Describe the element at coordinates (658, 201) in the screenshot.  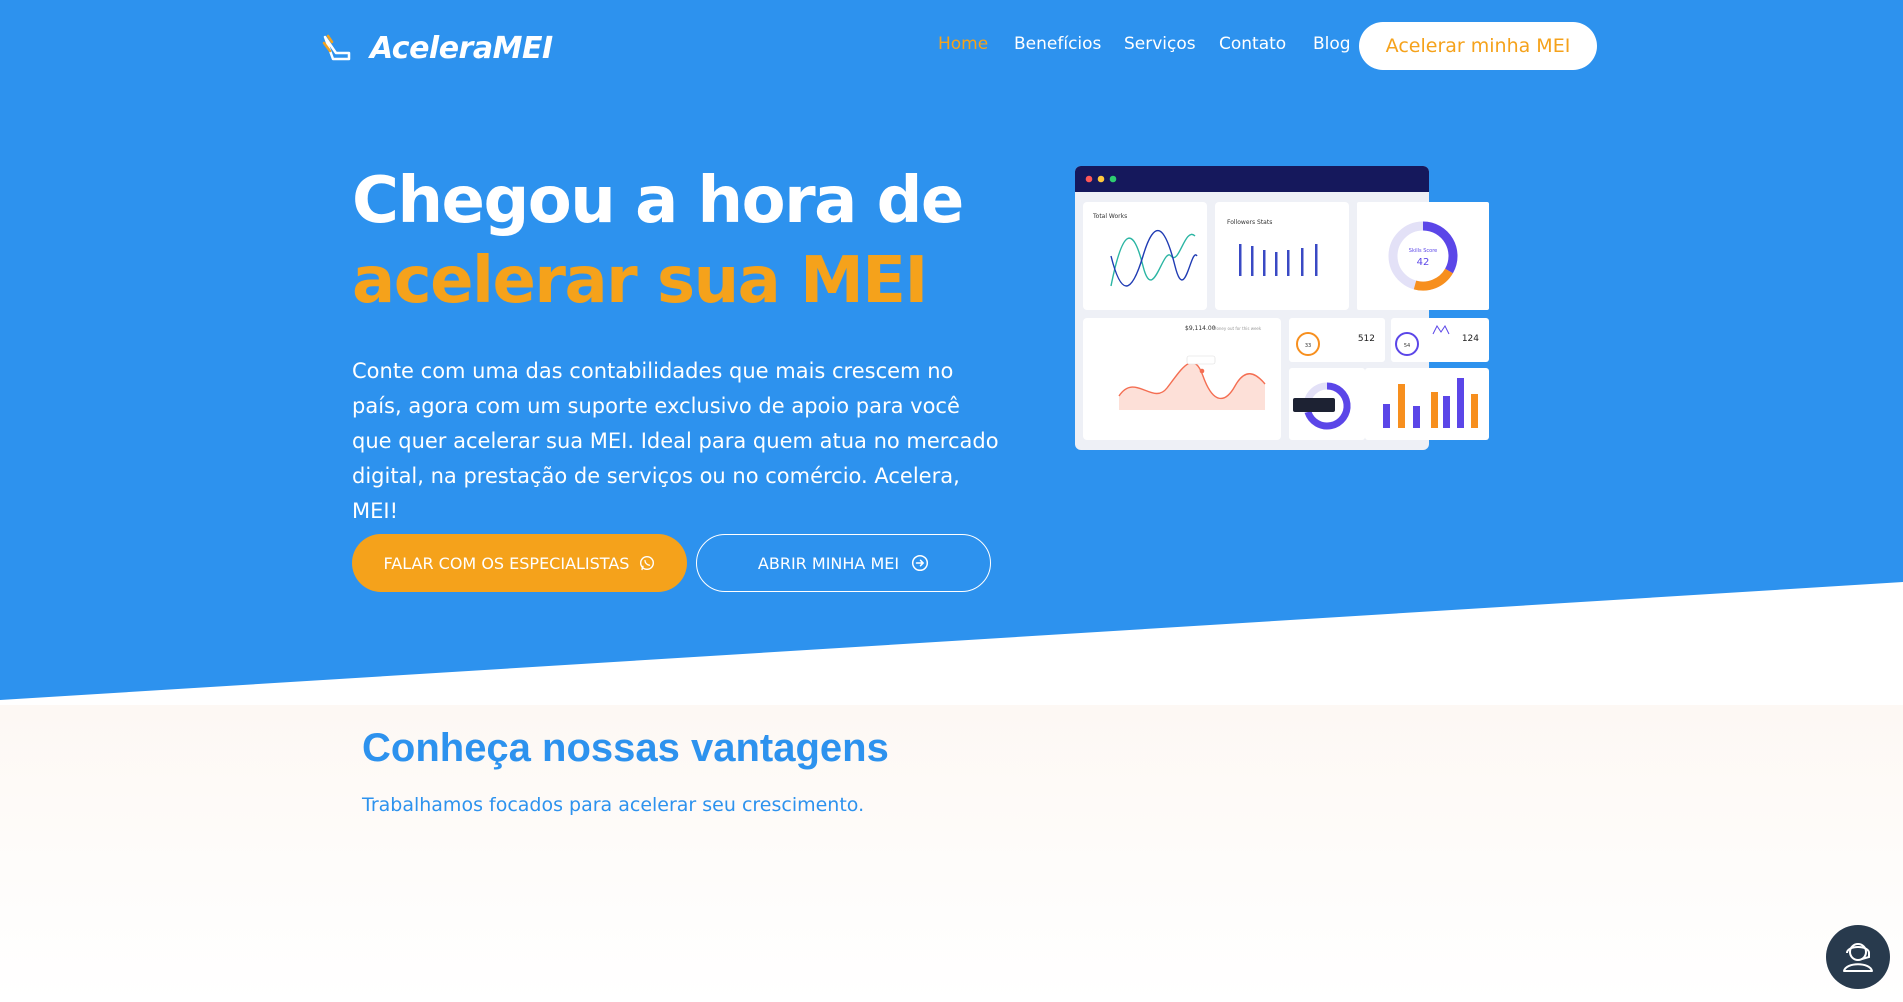
I see `hero-title-line1: Chegou a hora de` at that location.